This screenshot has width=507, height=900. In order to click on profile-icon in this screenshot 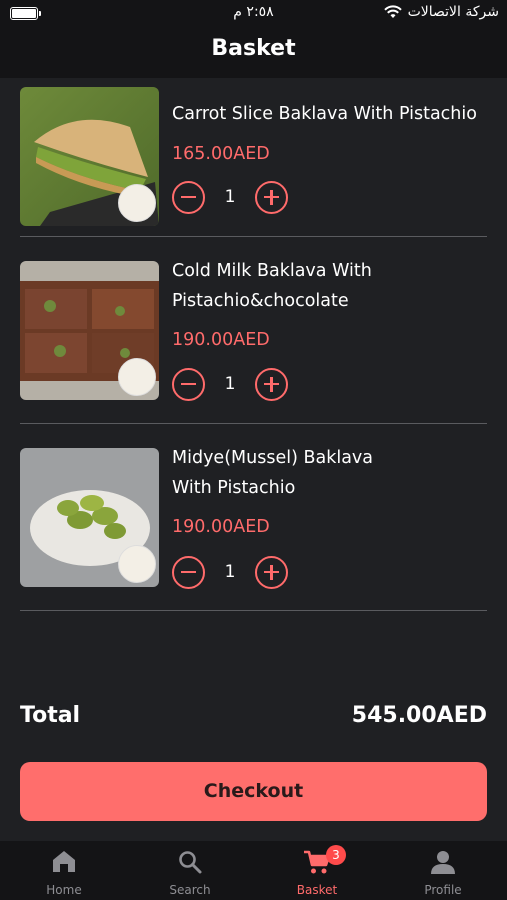, I will do `click(443, 862)`.